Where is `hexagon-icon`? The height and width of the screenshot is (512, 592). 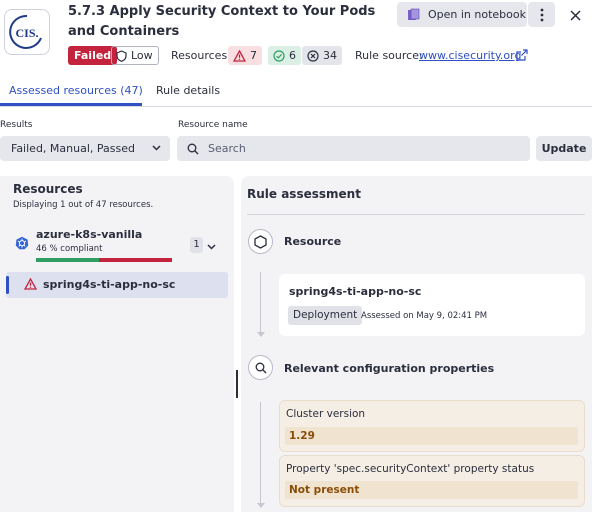
hexagon-icon is located at coordinates (260, 241).